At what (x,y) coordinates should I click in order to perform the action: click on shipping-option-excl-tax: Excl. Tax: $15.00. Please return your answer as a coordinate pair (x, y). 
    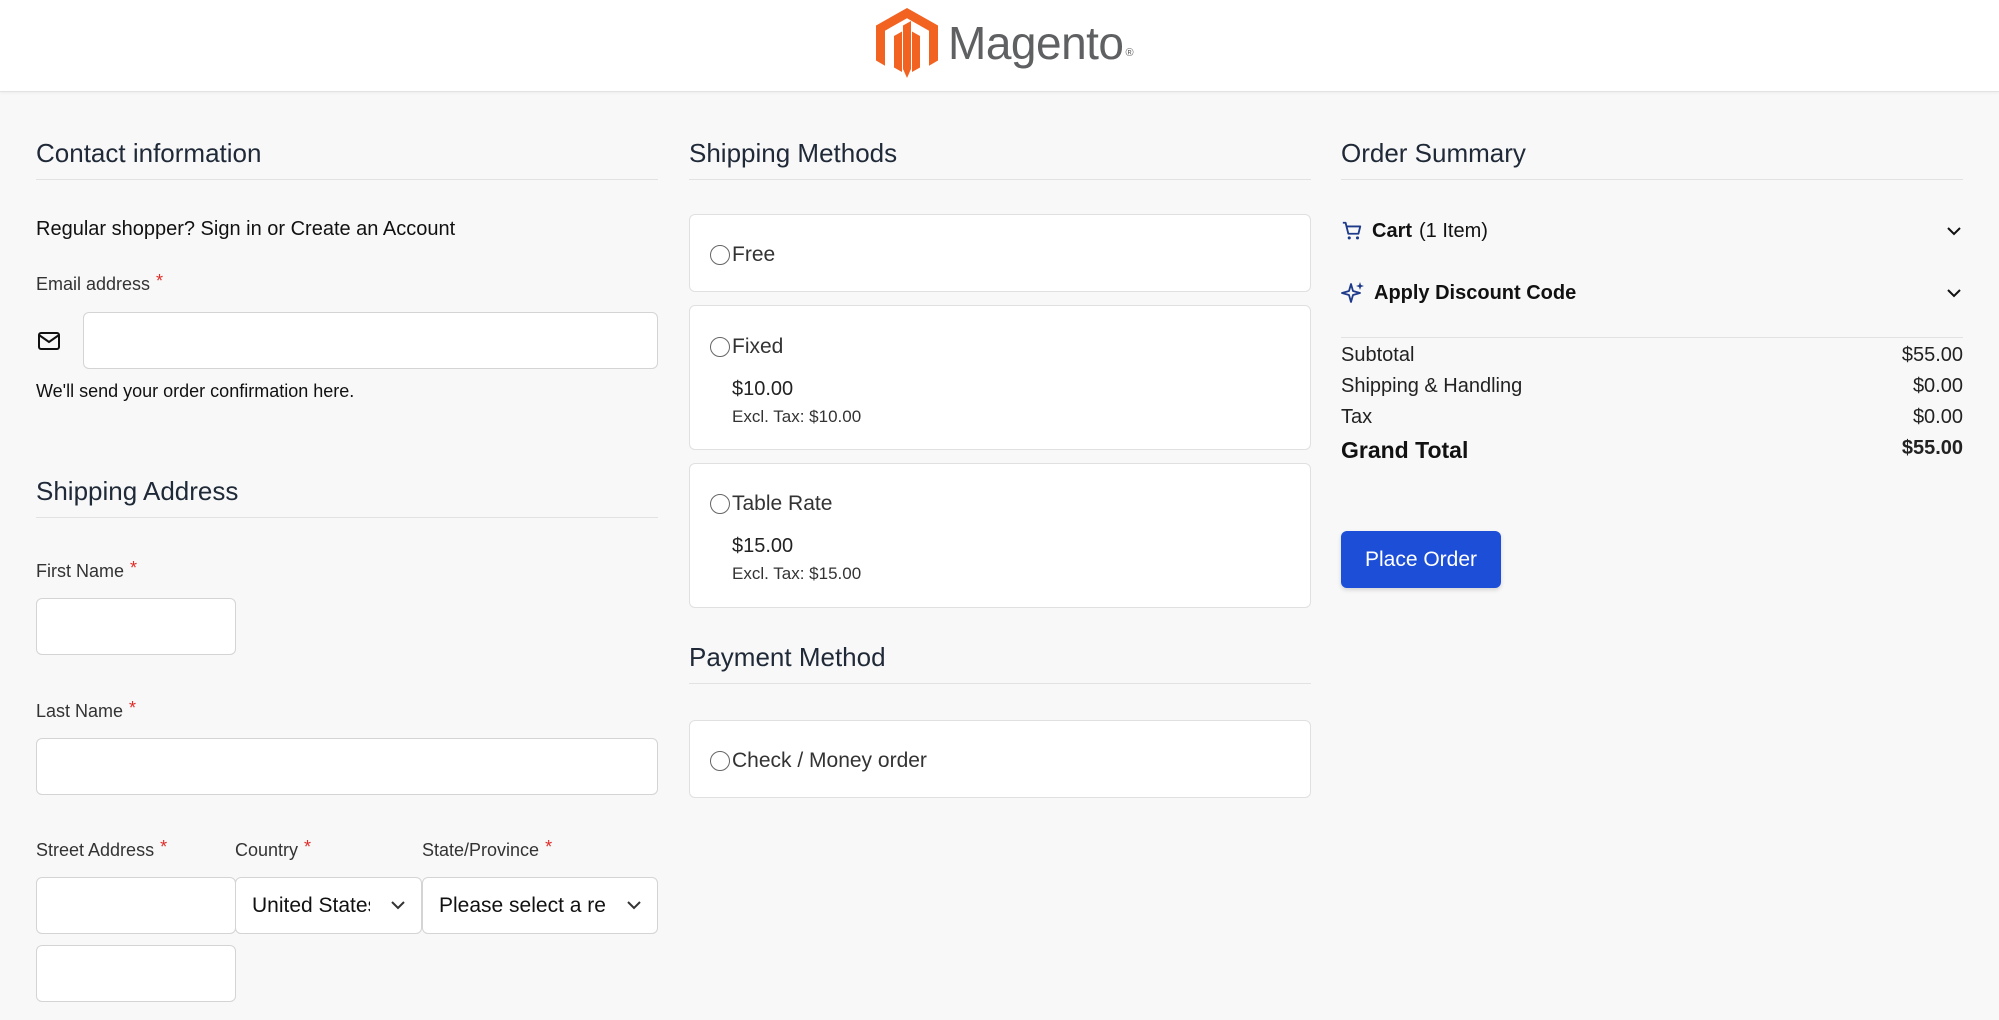
    Looking at the image, I should click on (797, 573).